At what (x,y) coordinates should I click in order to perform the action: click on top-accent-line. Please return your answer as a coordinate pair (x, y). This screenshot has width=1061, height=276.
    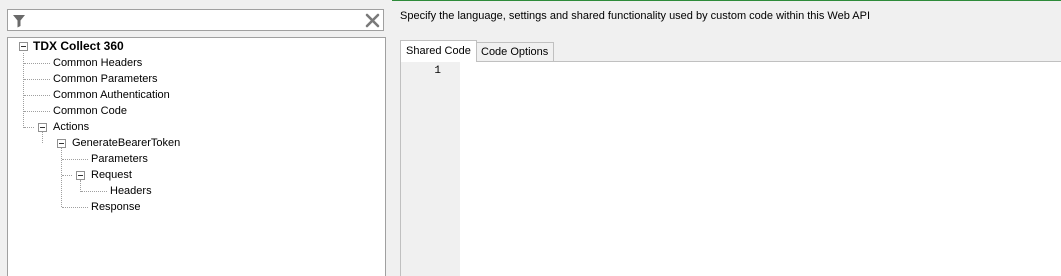
    Looking at the image, I should click on (726, 0).